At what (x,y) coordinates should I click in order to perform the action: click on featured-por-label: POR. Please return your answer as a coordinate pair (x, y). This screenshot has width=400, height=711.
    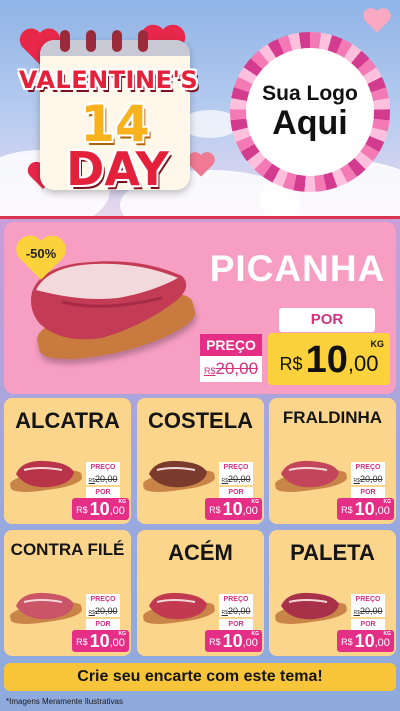
    Looking at the image, I should click on (327, 320).